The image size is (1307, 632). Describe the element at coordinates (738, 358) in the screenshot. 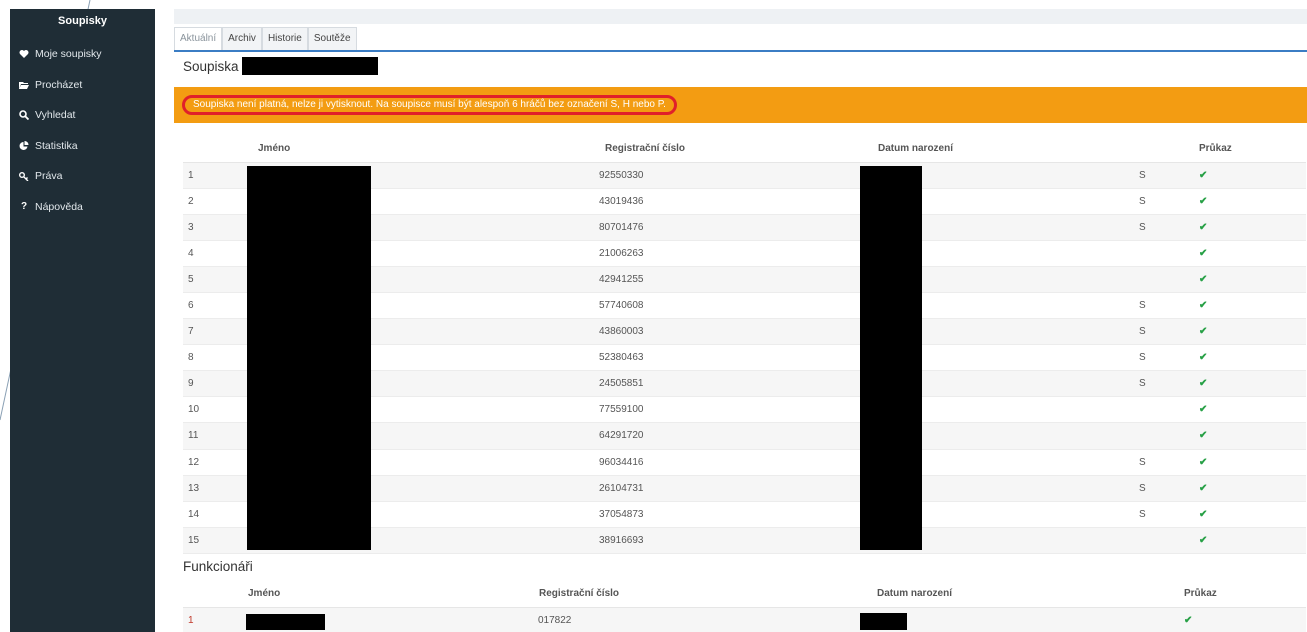

I see `registration-number: 52380463` at that location.